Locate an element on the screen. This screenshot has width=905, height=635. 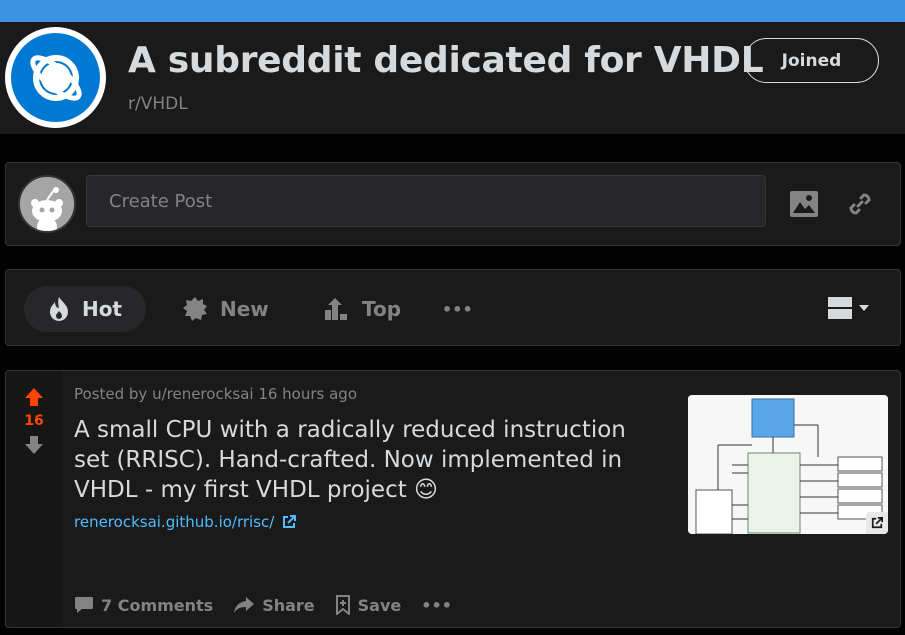
sort-hot-button: Hot is located at coordinates (85, 309).